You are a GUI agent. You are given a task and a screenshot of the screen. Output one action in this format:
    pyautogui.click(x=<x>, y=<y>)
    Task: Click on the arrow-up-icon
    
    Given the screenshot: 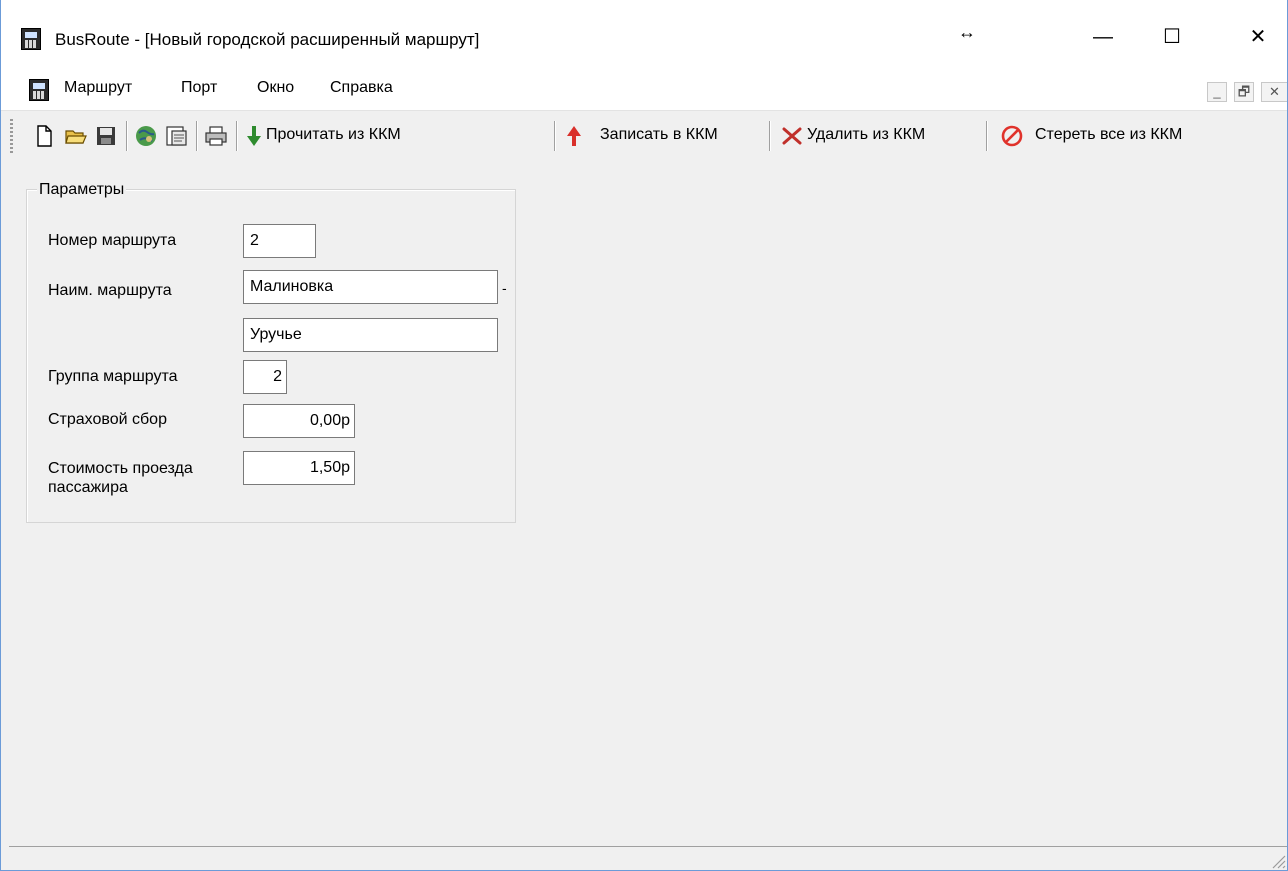 What is the action you would take?
    pyautogui.click(x=574, y=136)
    